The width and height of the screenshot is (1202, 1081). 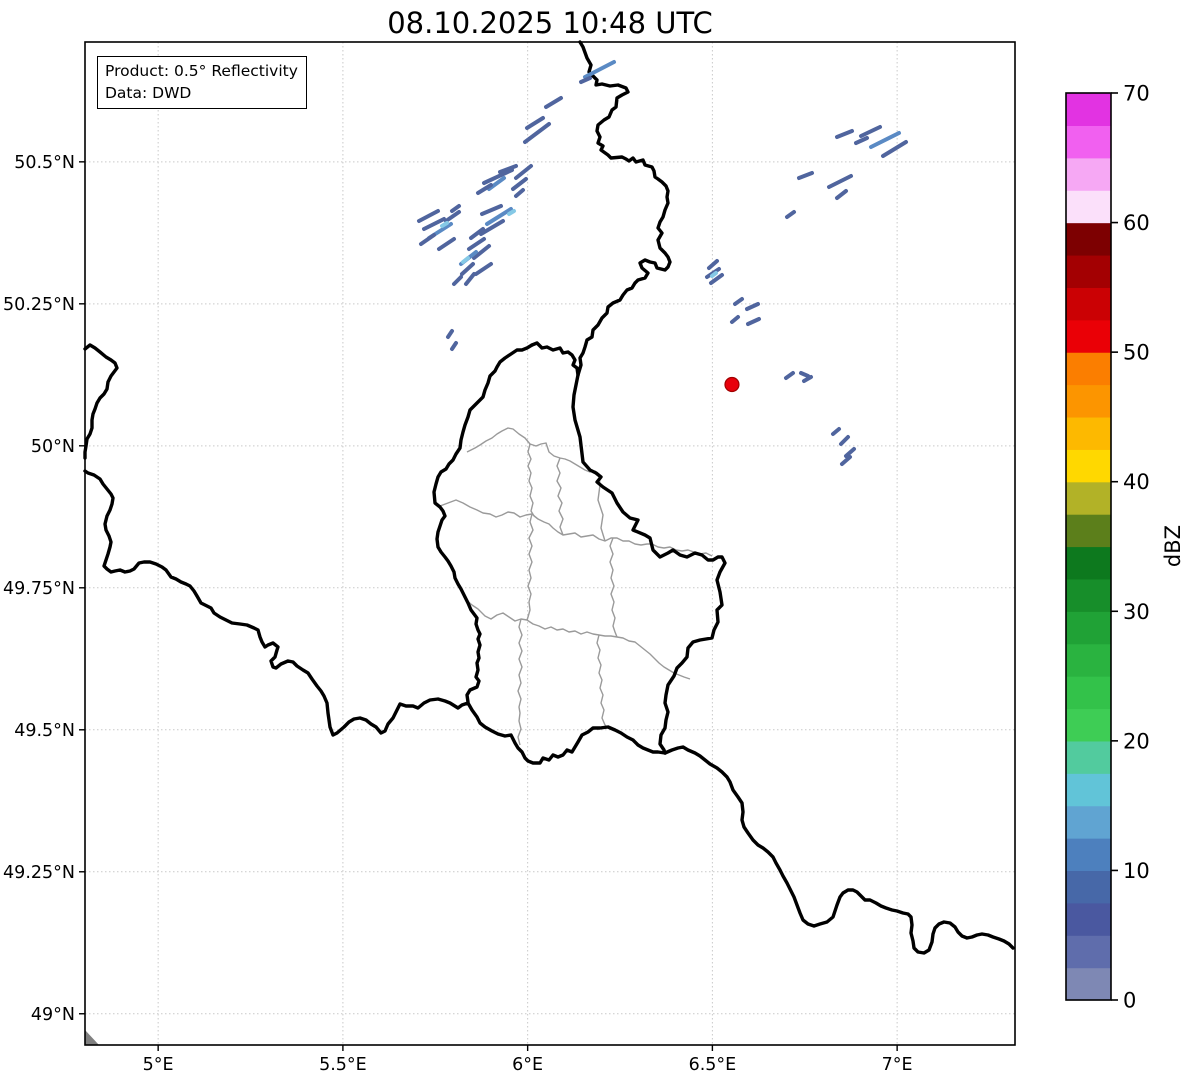 What do you see at coordinates (343, 1065) in the screenshot?
I see `x-tick-label: 5.5°E` at bounding box center [343, 1065].